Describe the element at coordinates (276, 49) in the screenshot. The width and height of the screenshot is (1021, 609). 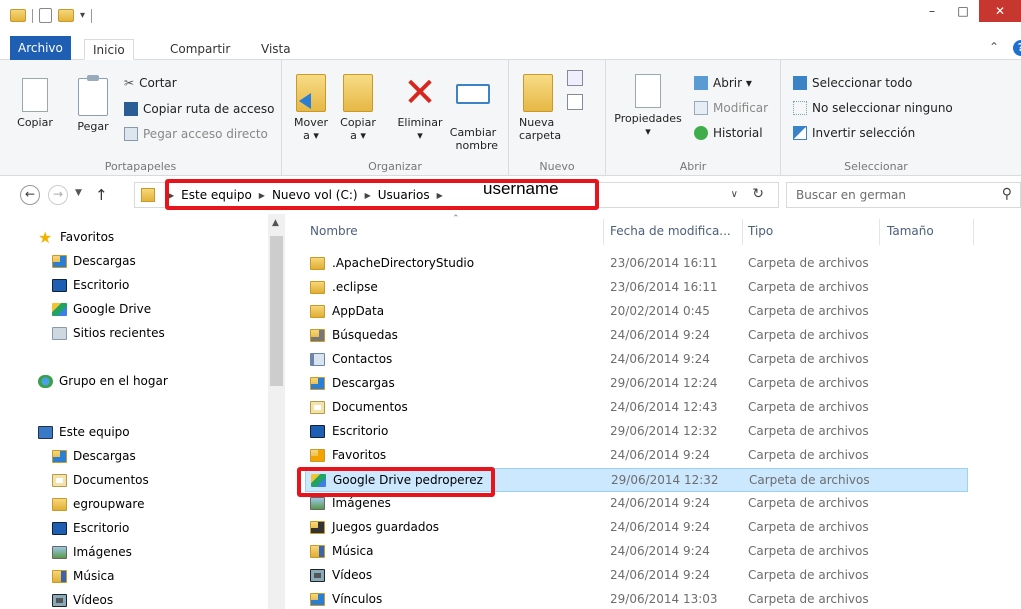
I see `tab-vista: Vista` at that location.